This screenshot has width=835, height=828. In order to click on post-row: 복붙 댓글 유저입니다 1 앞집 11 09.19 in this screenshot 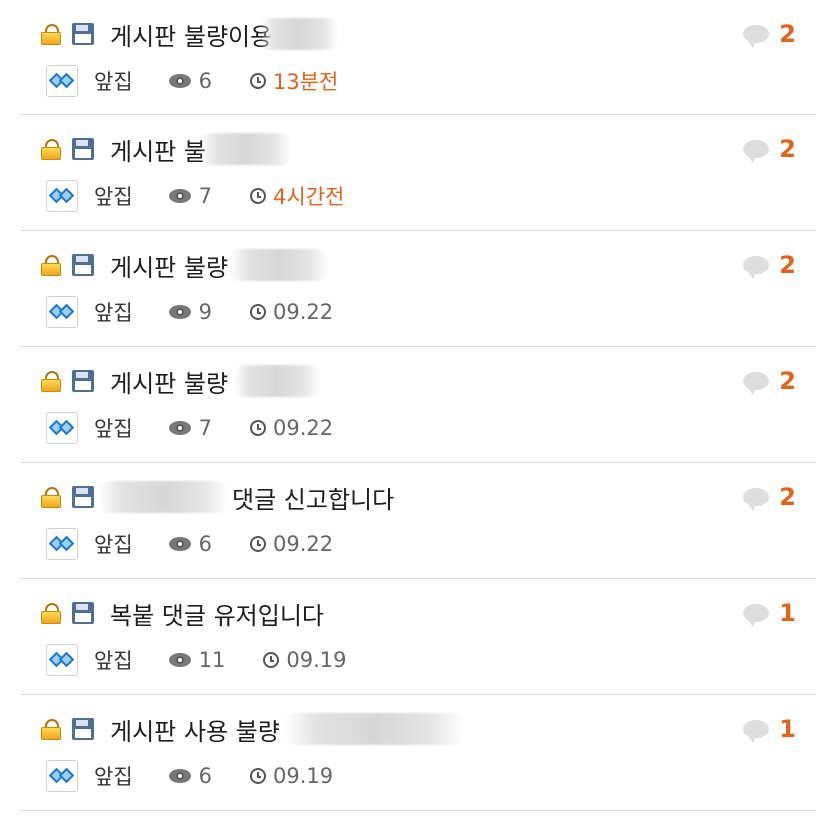, I will do `click(418, 637)`.